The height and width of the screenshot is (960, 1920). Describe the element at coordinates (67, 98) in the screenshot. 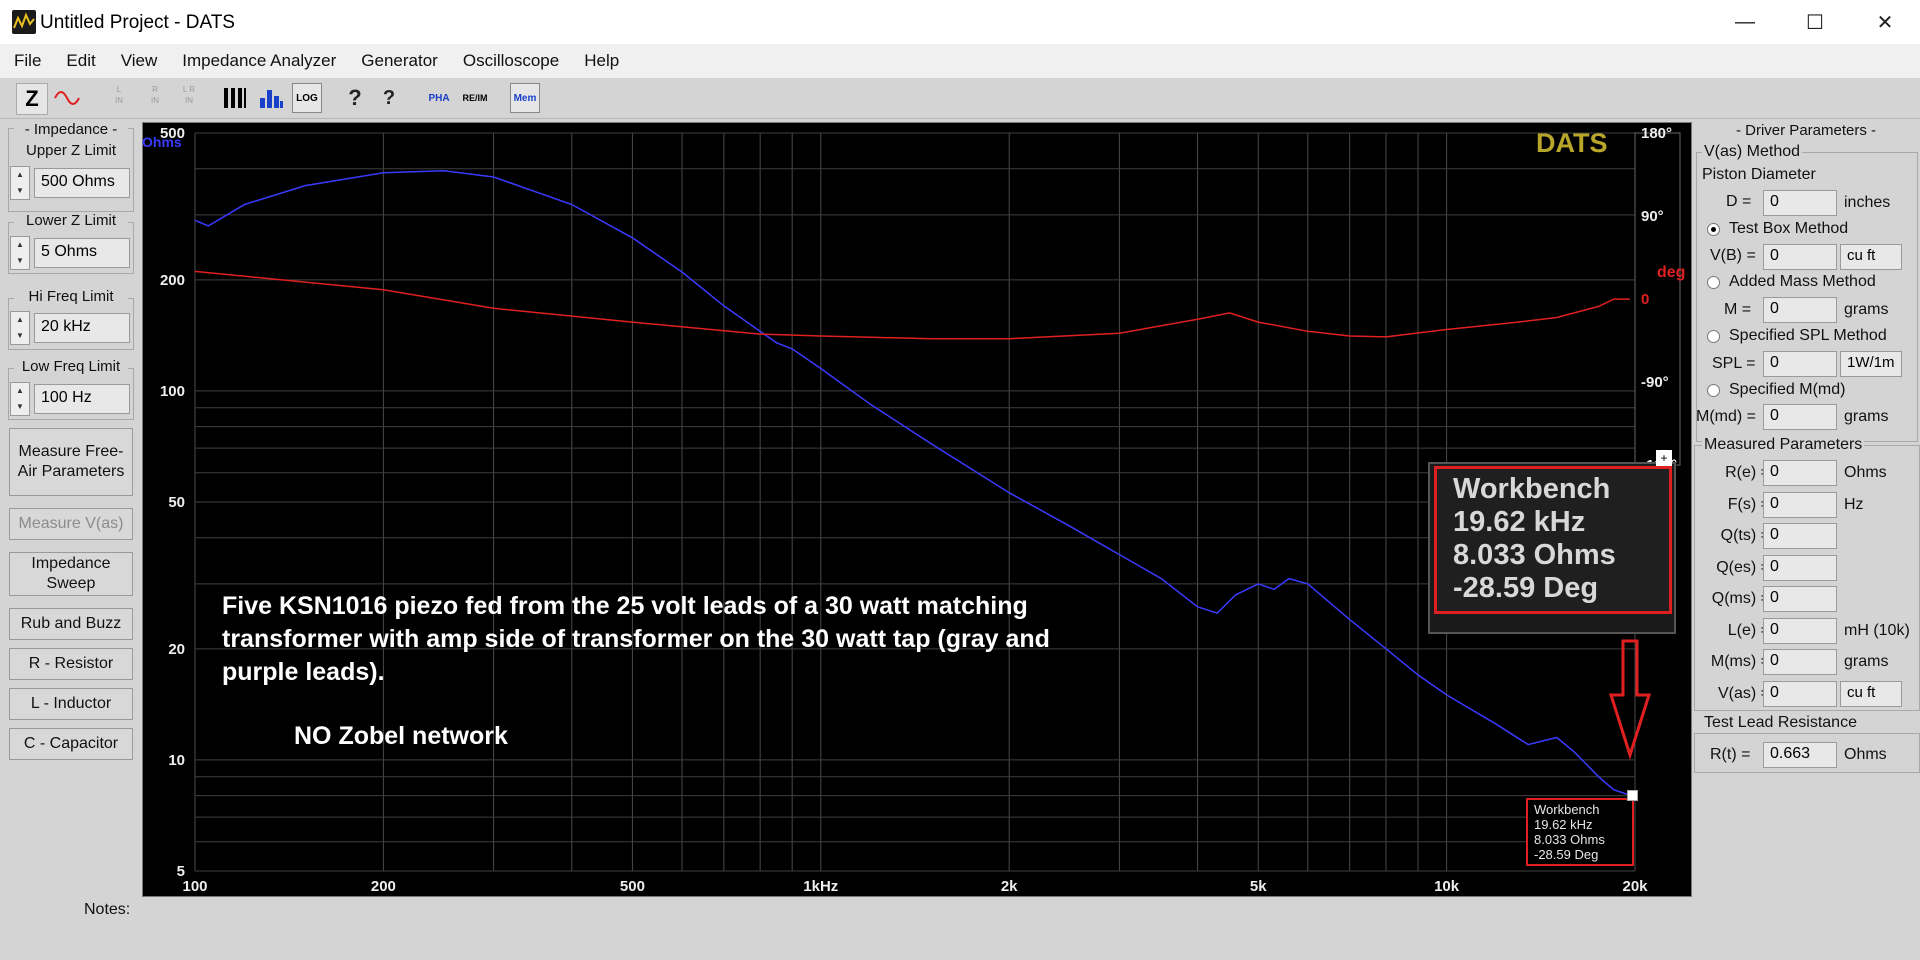

I see `waveform-icon` at that location.